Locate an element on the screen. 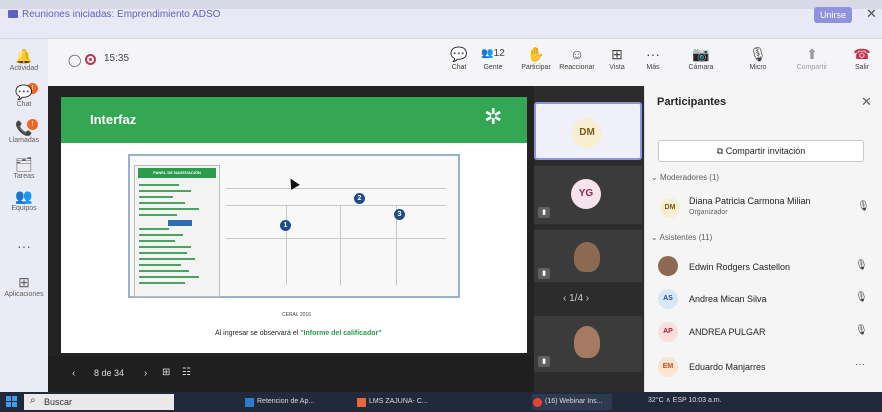 This screenshot has width=882, height=412. people-icon: 👥12 is located at coordinates (493, 53).